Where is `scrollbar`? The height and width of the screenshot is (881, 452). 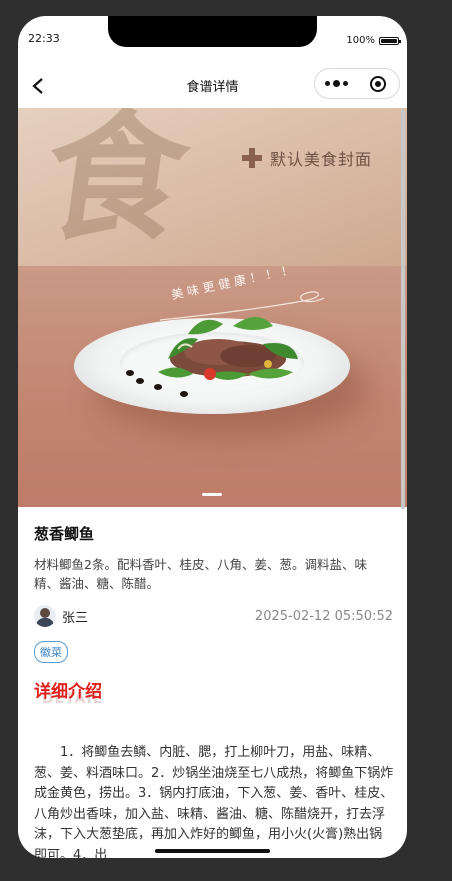 scrollbar is located at coordinates (403, 309).